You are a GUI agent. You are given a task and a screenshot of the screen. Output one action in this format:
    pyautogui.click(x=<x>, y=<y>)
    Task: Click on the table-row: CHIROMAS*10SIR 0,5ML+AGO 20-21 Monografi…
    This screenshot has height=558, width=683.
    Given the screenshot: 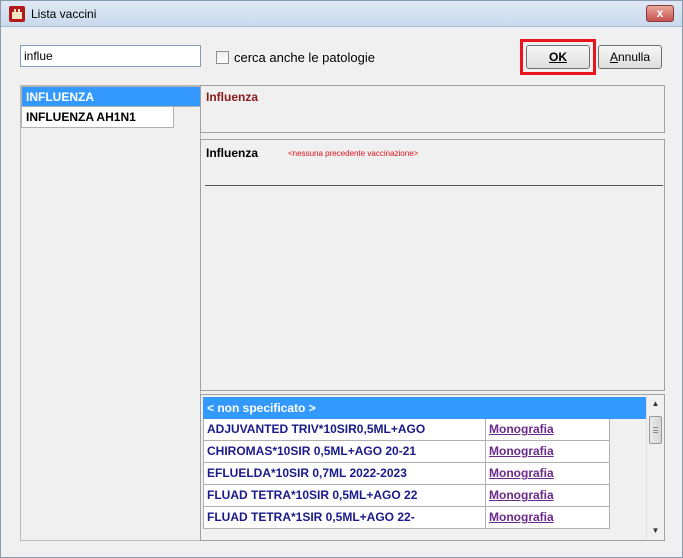 What is the action you would take?
    pyautogui.click(x=406, y=452)
    